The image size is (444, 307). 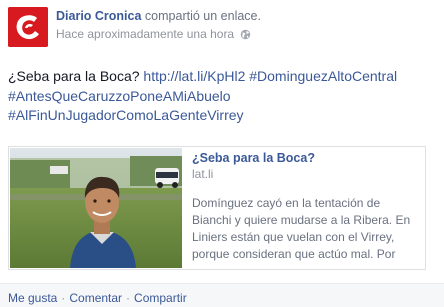 I want to click on cronica-logo-icon, so click(x=28, y=27).